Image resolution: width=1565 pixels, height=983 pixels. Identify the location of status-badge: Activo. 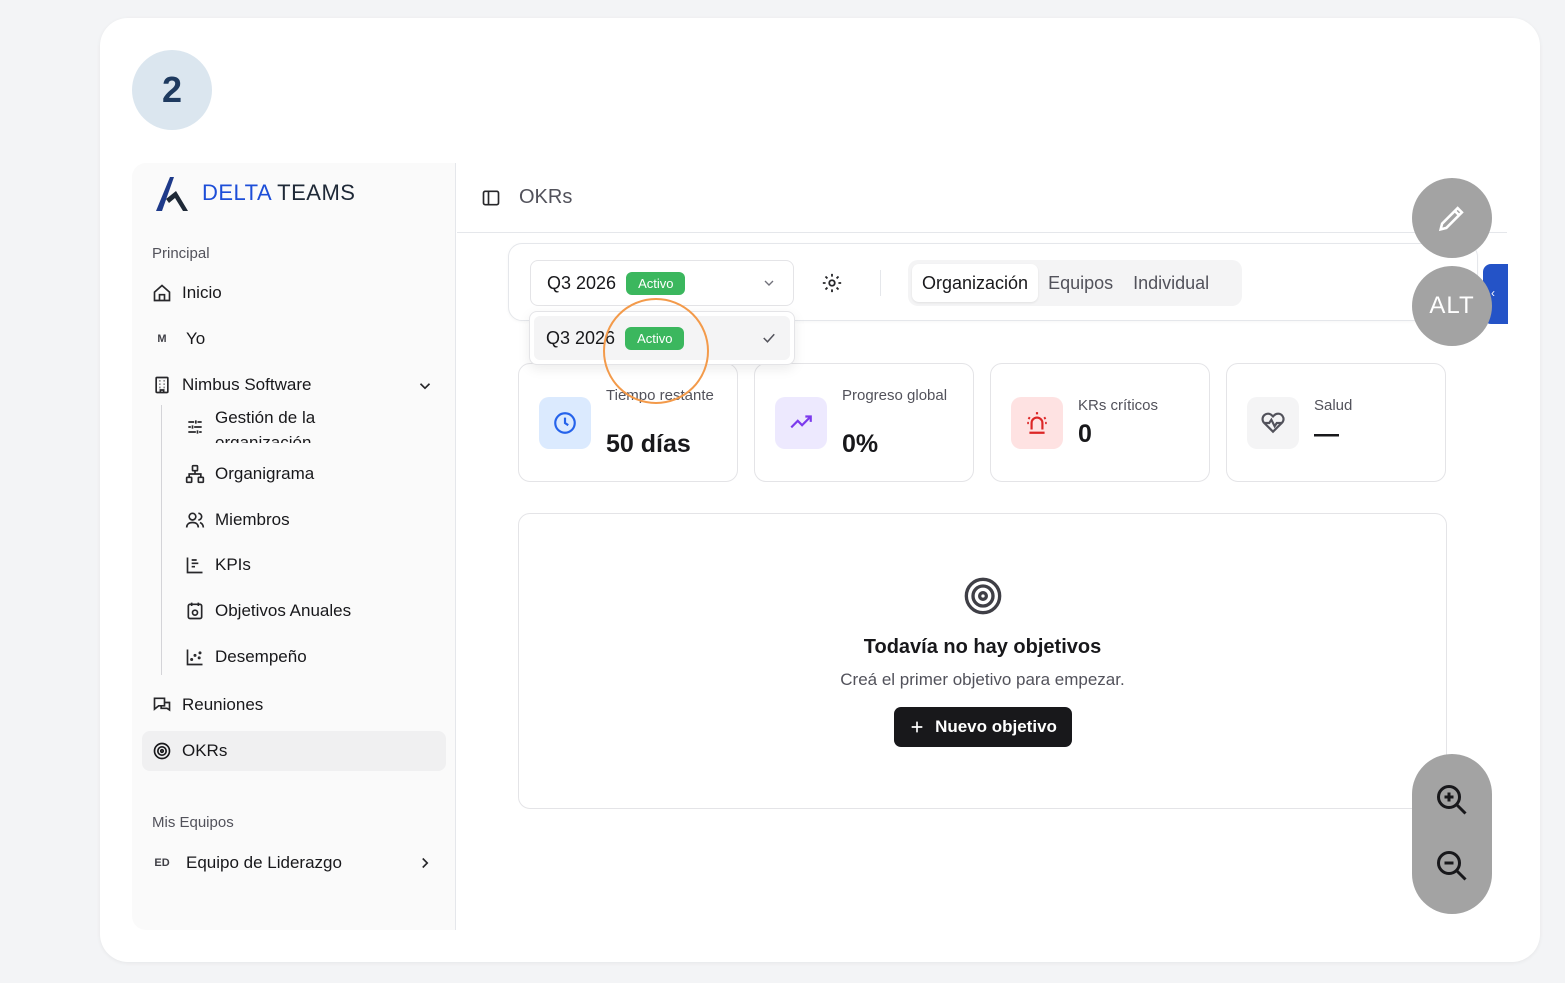
(656, 283).